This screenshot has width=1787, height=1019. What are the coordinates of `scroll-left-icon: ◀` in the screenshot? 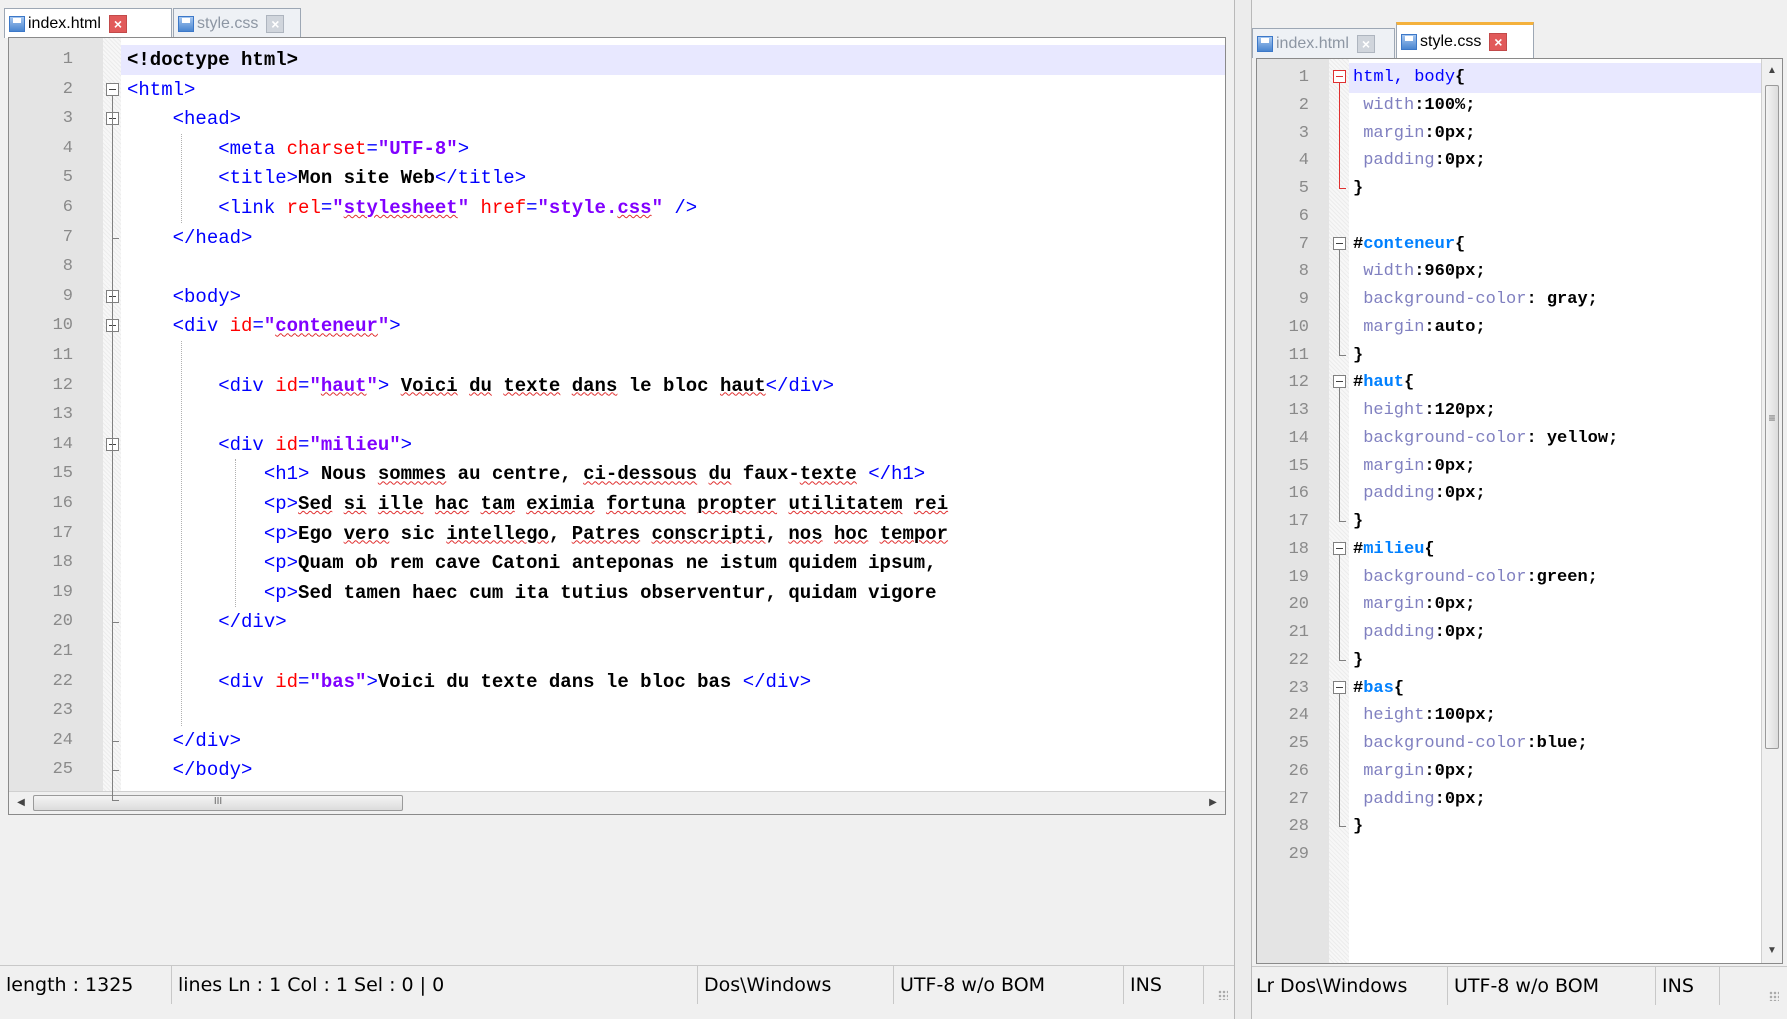 It's located at (21, 803).